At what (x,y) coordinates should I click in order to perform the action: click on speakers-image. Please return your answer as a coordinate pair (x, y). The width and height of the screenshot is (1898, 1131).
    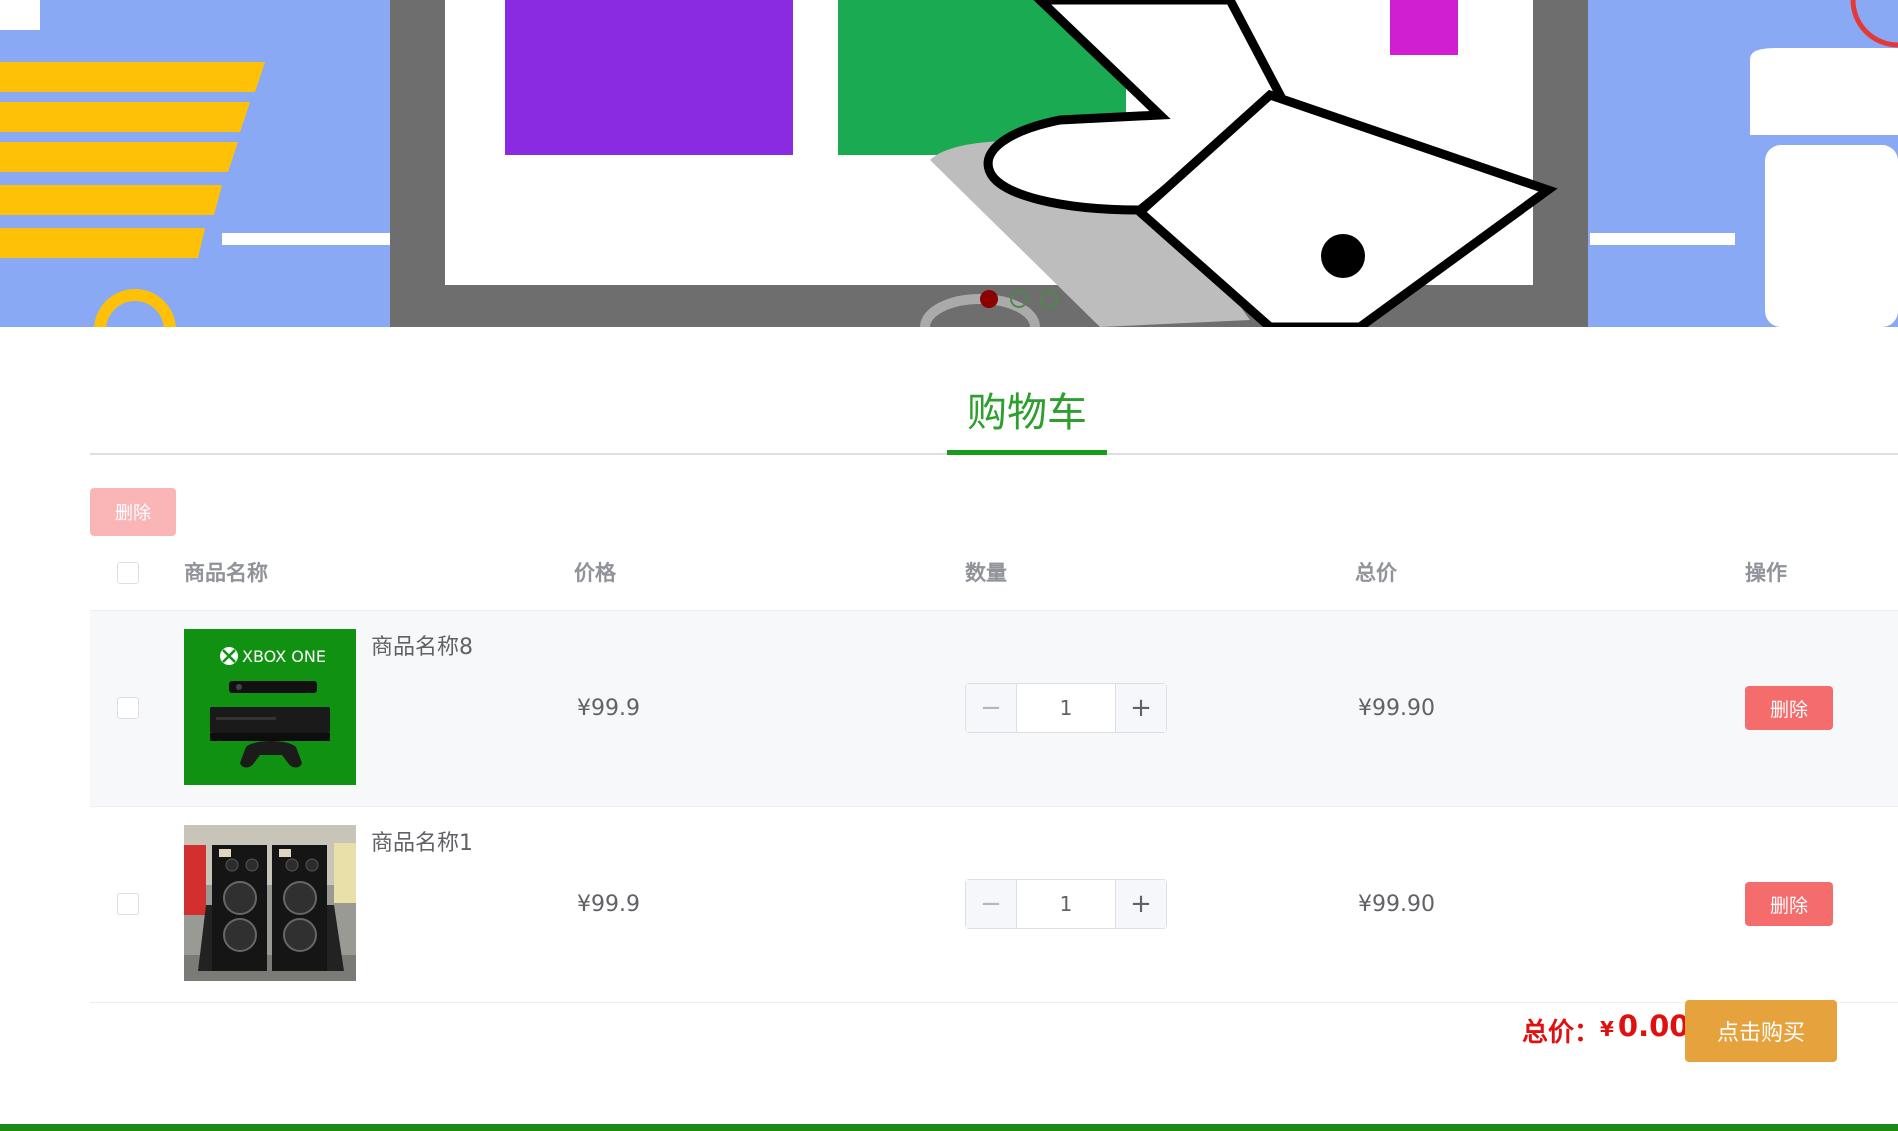
    Looking at the image, I should click on (270, 903).